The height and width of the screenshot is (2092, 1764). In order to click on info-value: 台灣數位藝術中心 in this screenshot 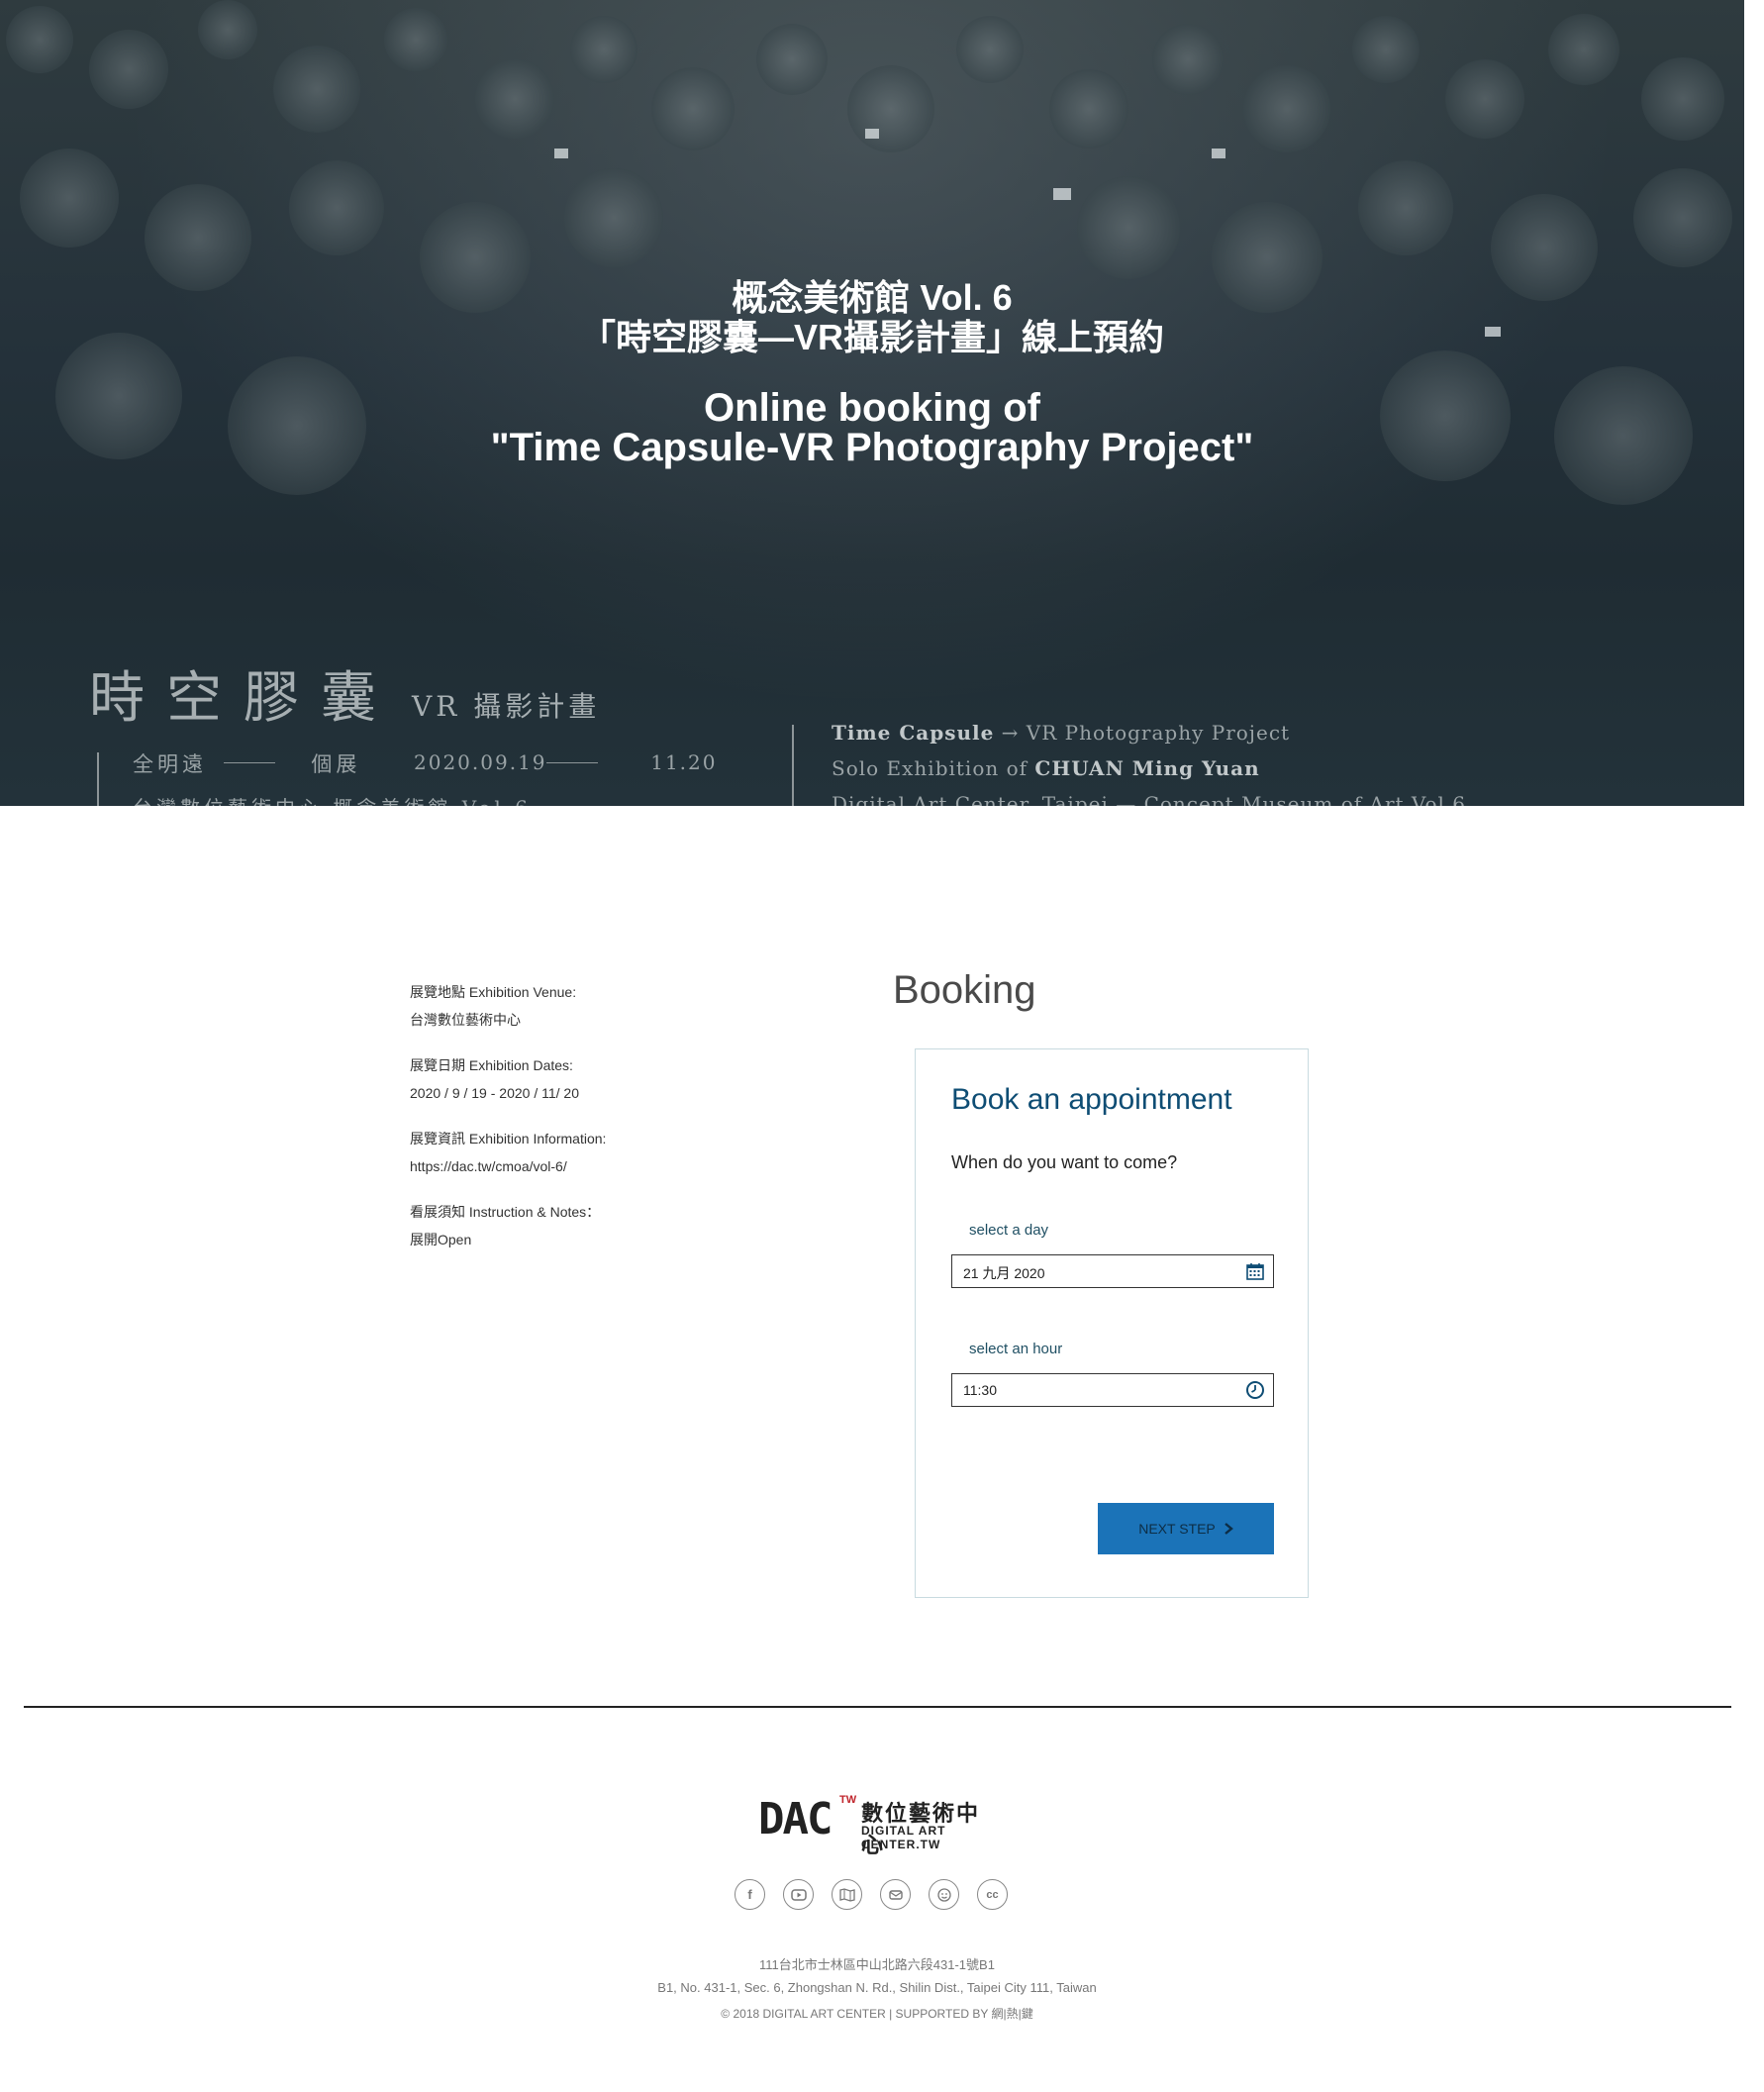, I will do `click(465, 1020)`.